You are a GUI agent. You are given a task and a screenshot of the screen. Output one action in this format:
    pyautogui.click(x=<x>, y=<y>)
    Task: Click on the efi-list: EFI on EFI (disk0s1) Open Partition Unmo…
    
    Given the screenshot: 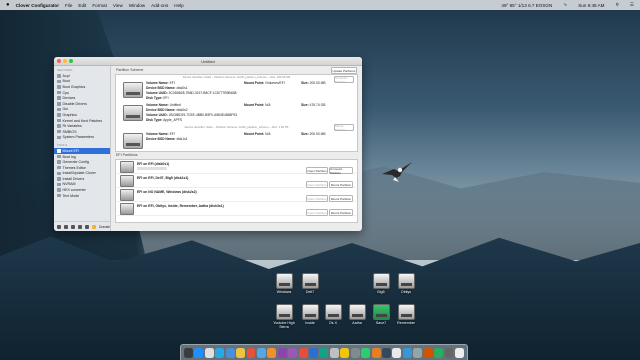 What is the action you would take?
    pyautogui.click(x=236, y=191)
    